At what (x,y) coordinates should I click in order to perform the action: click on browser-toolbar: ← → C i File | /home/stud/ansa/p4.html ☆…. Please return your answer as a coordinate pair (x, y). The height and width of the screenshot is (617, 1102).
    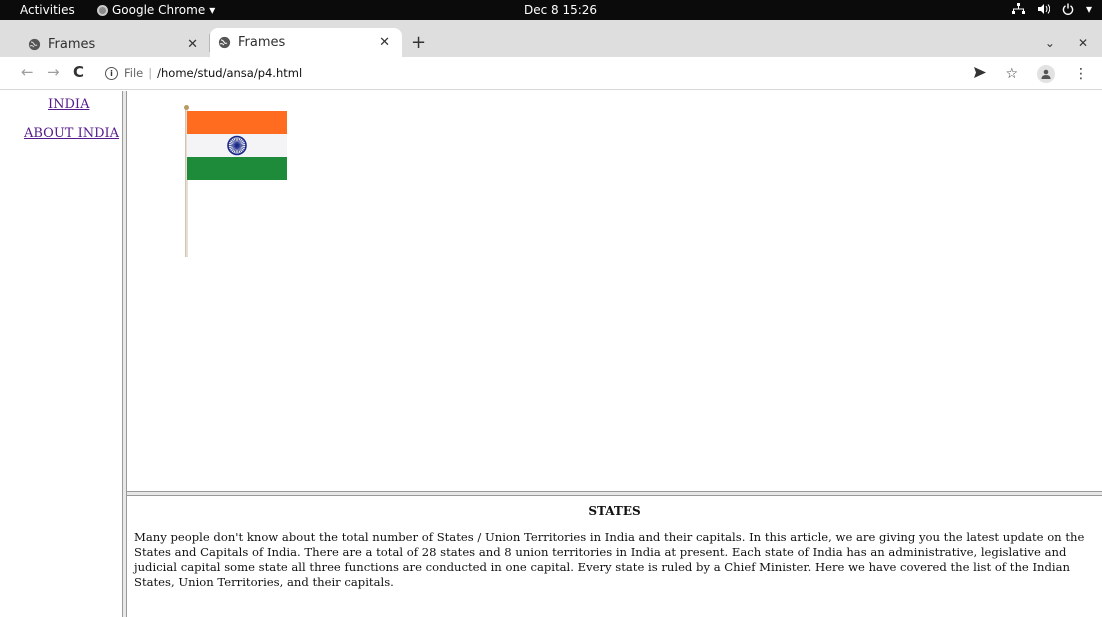
    Looking at the image, I should click on (551, 73).